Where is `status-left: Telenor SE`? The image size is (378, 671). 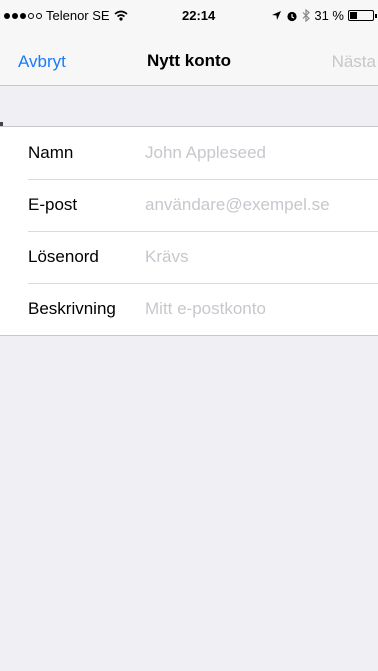 status-left: Telenor SE is located at coordinates (66, 15).